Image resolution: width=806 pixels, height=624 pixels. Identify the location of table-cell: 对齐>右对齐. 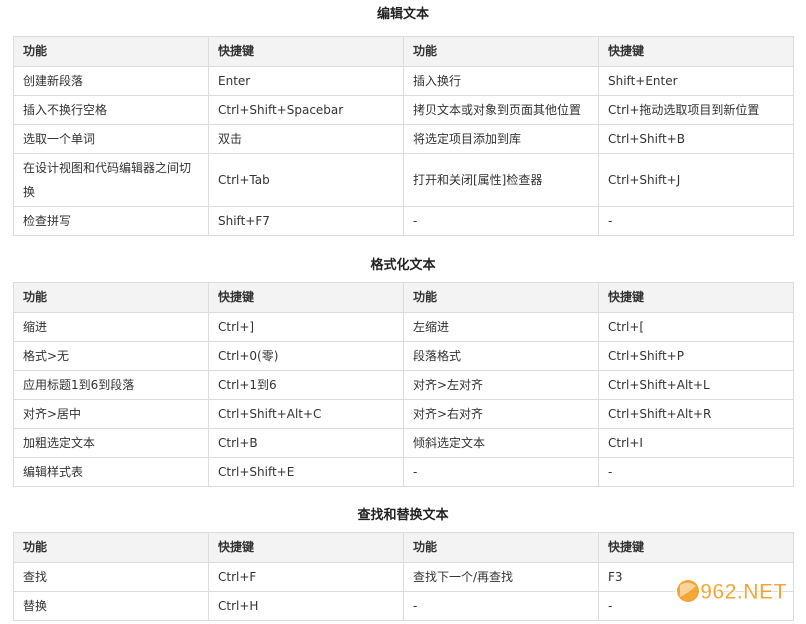
(501, 414).